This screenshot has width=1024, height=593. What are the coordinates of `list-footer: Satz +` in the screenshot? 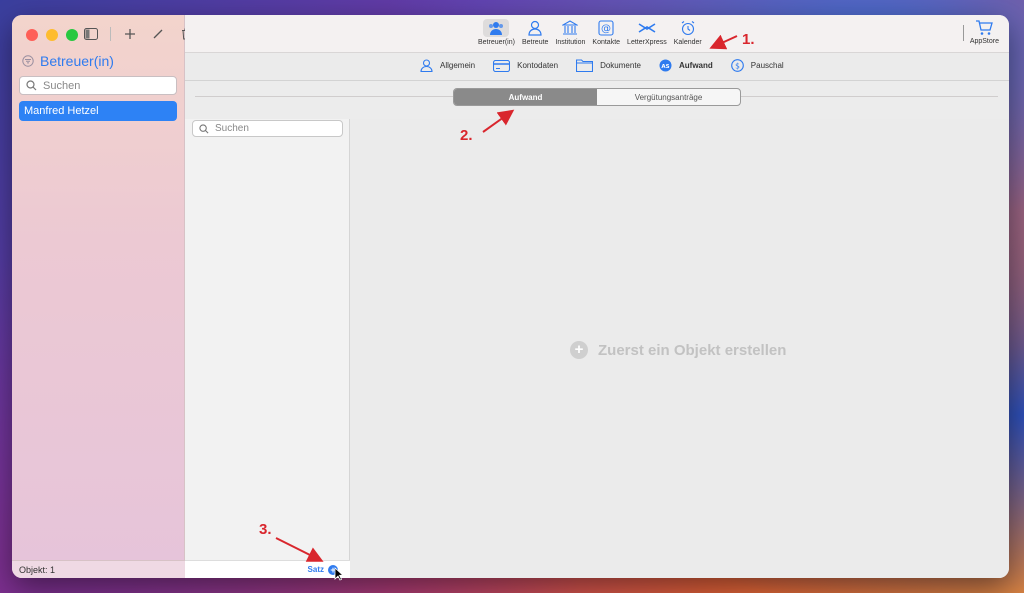 It's located at (267, 569).